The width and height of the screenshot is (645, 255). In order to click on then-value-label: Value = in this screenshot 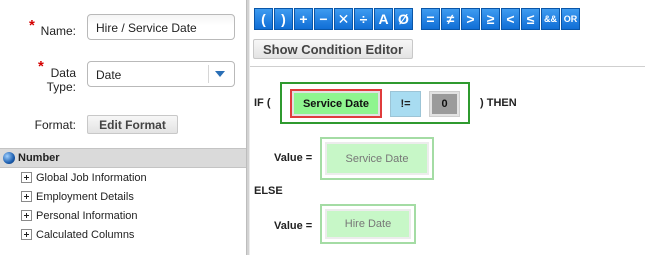, I will do `click(293, 158)`.